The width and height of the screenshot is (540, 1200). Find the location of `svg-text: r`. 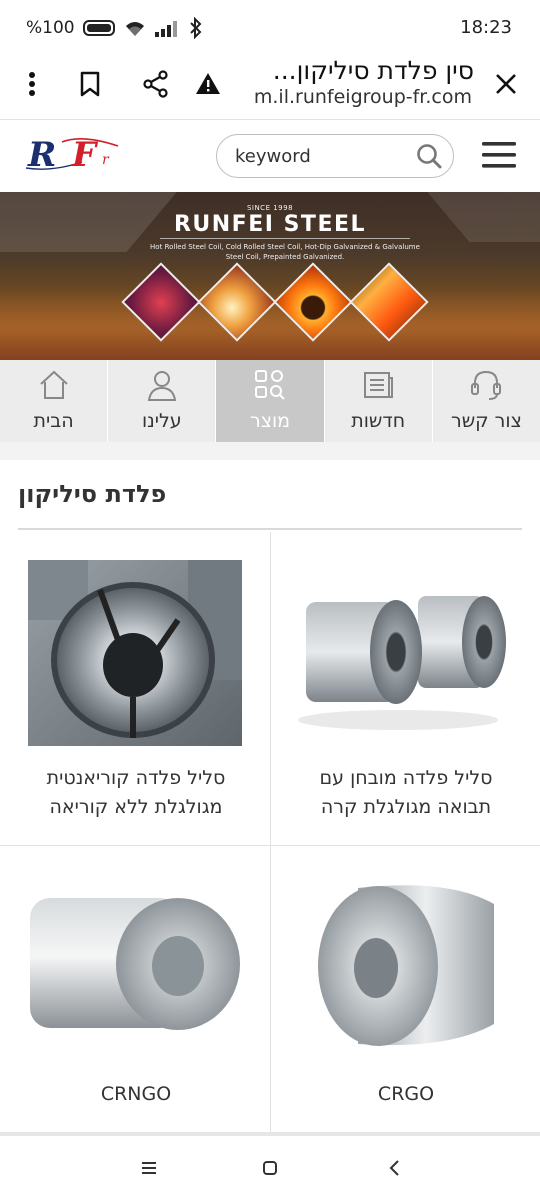

svg-text: r is located at coordinates (106, 160).